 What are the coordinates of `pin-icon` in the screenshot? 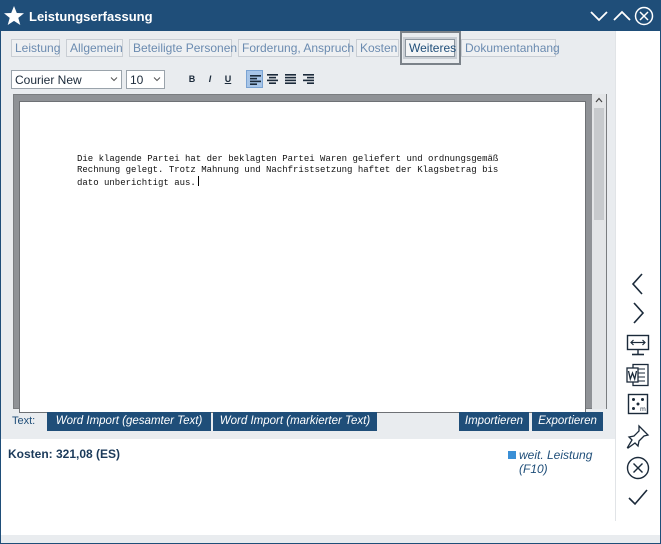 It's located at (638, 436).